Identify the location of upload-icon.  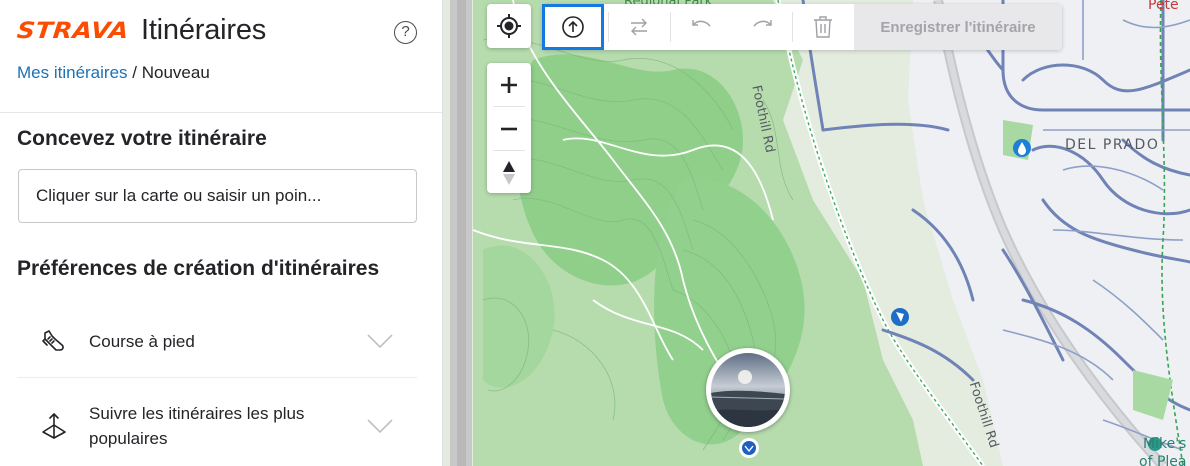
(573, 27).